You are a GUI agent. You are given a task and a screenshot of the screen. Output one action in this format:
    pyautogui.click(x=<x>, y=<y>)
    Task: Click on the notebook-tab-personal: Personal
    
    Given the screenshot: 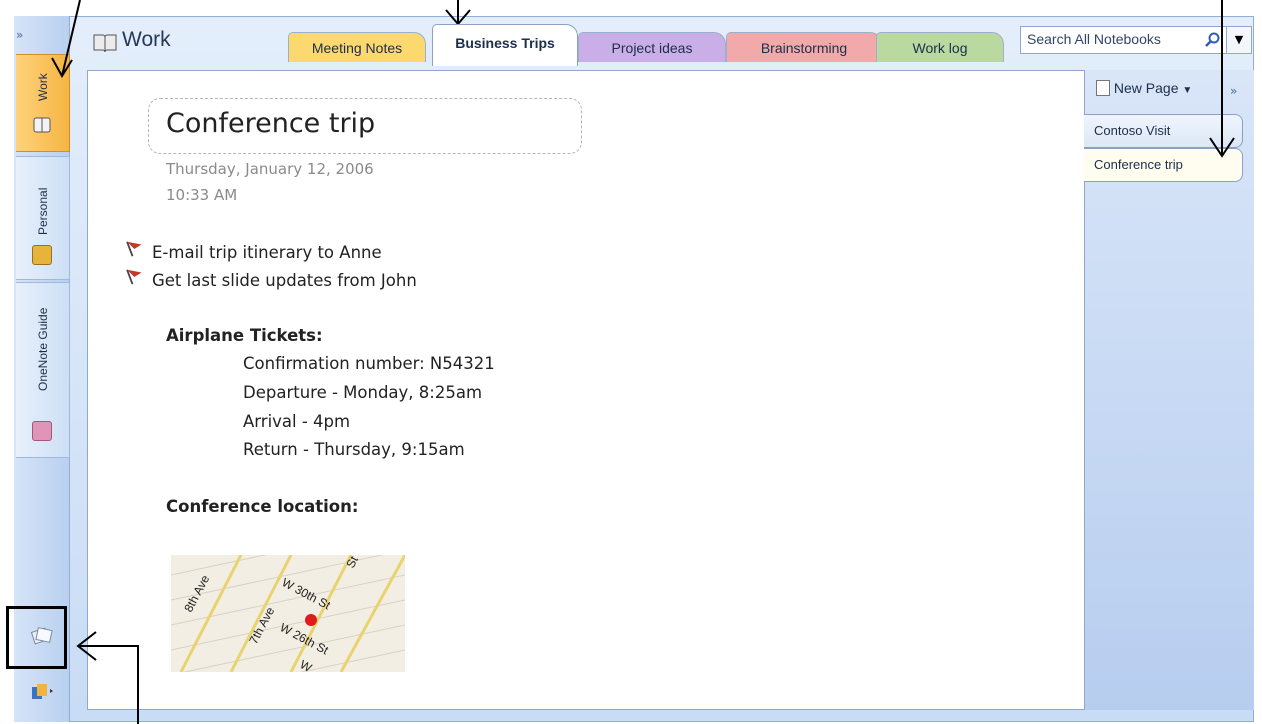 What is the action you would take?
    pyautogui.click(x=43, y=218)
    